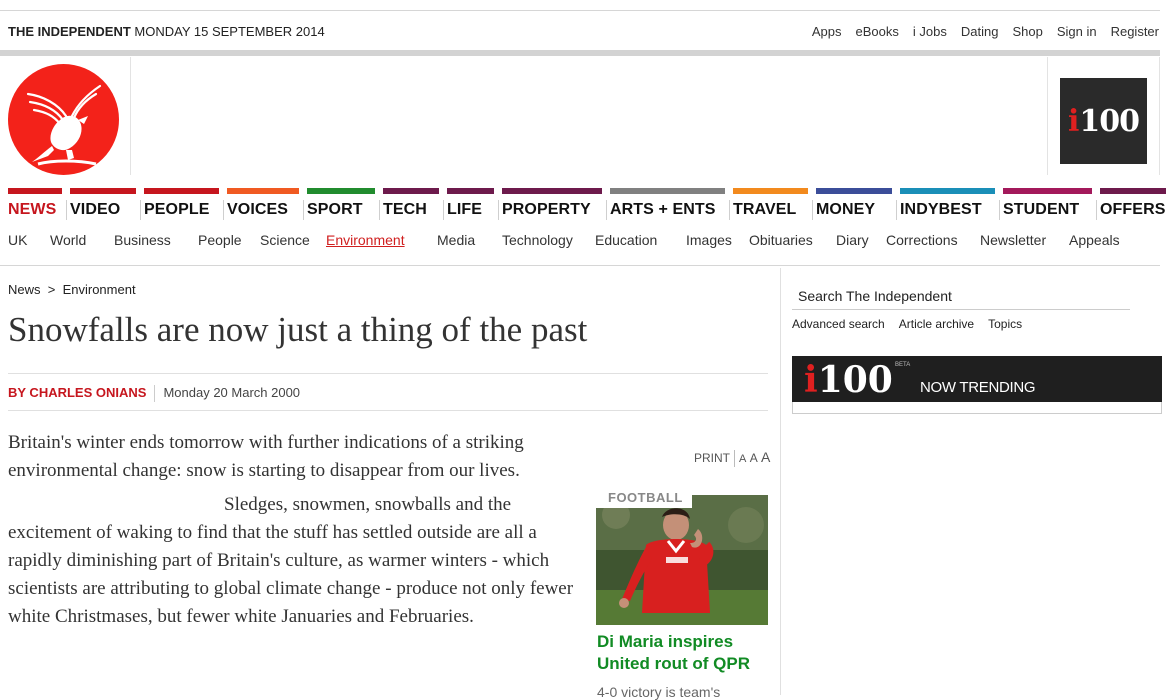  I want to click on nav-item-video: VIDEO, so click(105, 205).